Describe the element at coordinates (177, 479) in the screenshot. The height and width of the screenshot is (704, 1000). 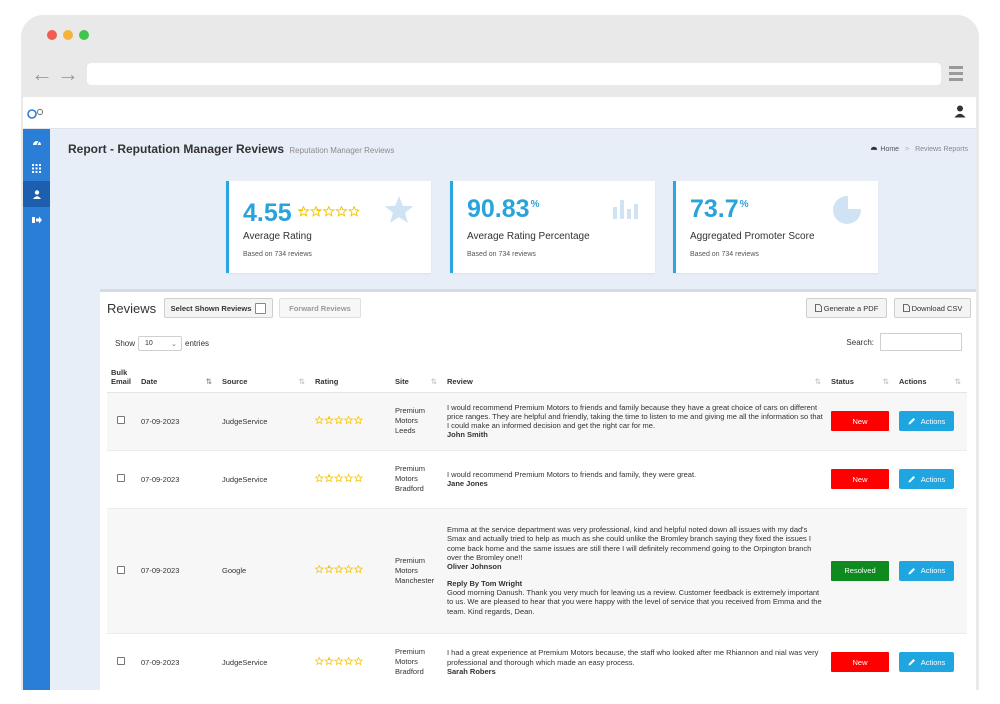
I see `date-cell: 07-09-2023` at that location.